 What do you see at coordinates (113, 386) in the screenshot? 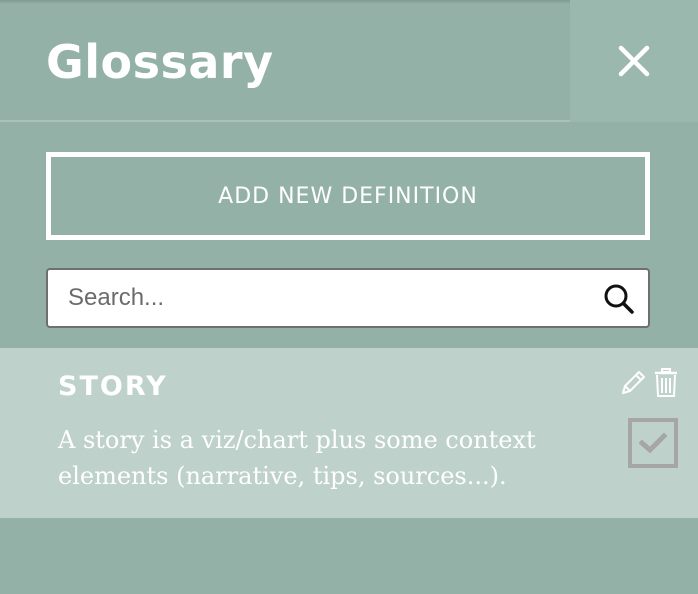
I see `entry-term: STORY` at bounding box center [113, 386].